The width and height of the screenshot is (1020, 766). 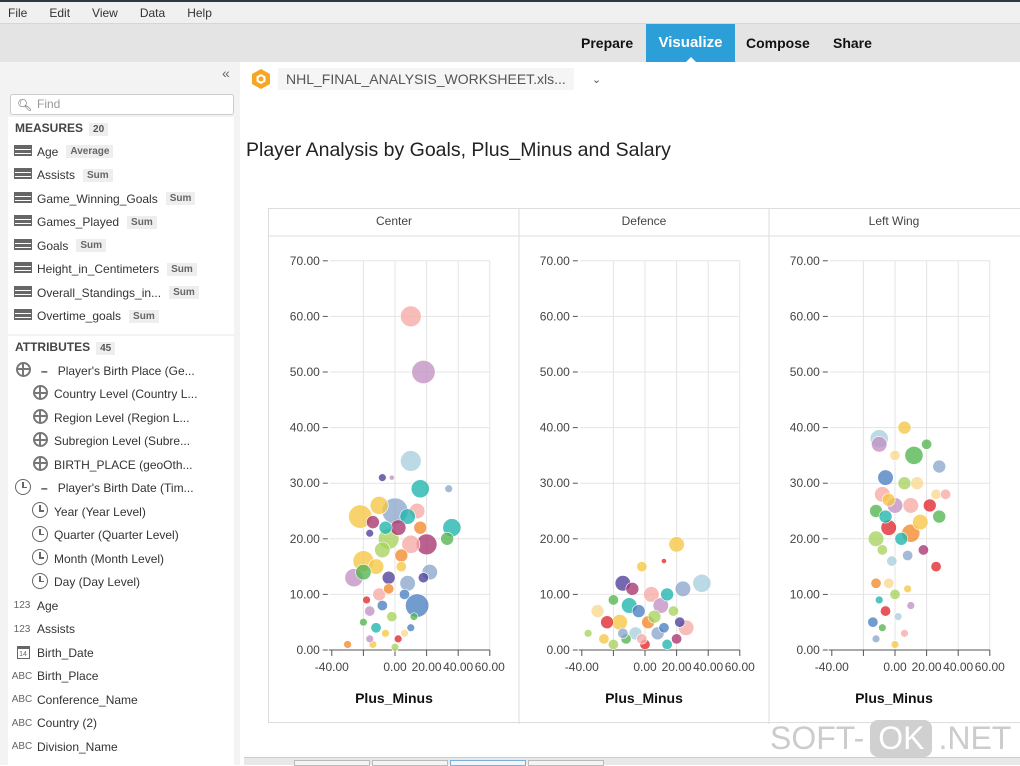 What do you see at coordinates (121, 606) in the screenshot?
I see `attribute-item: 123 Age` at bounding box center [121, 606].